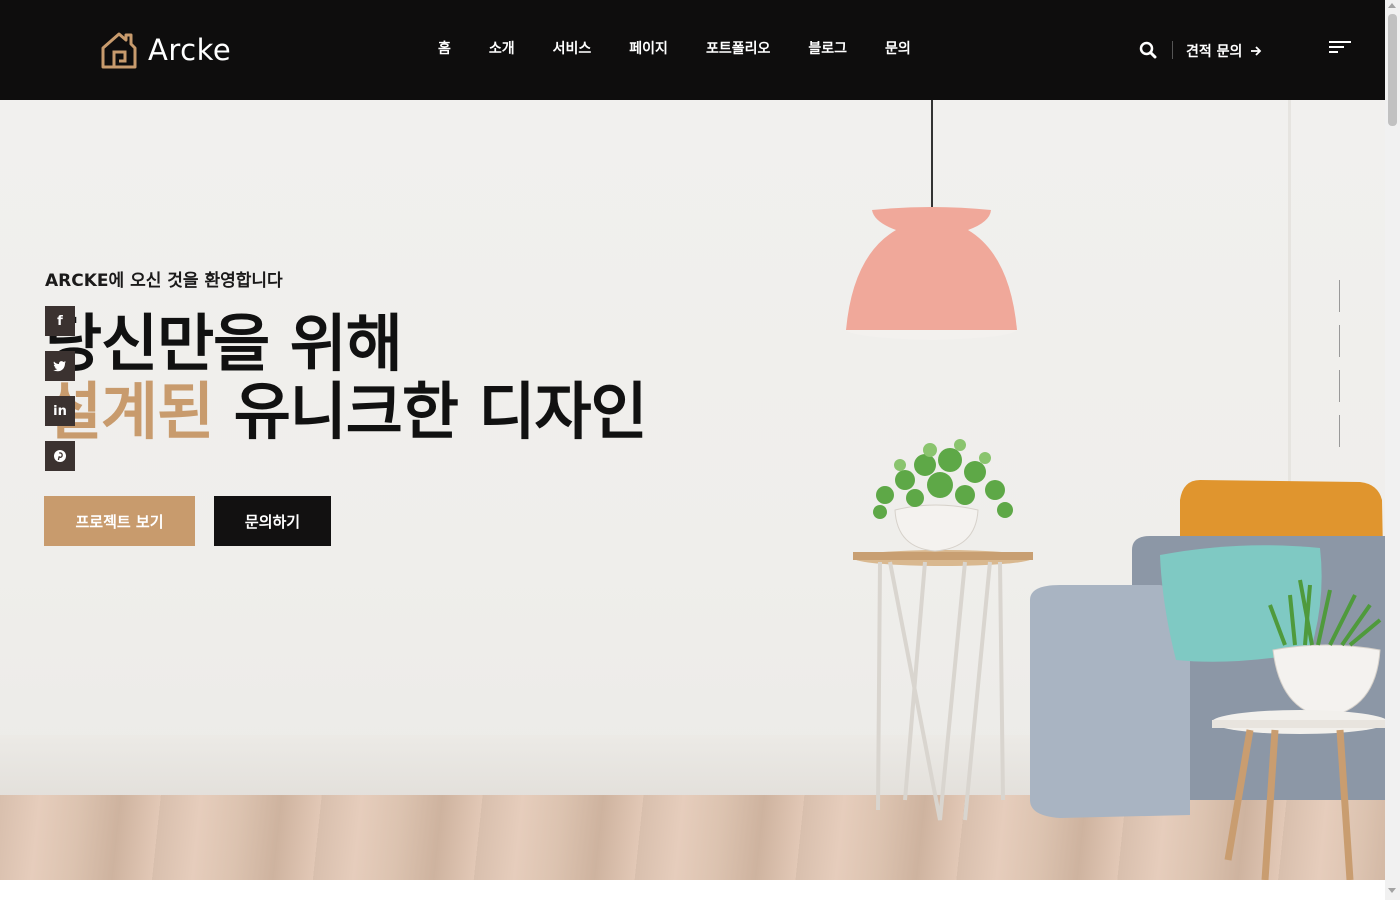 Image resolution: width=1400 pixels, height=900 pixels. I want to click on header-divider, so click(1172, 50).